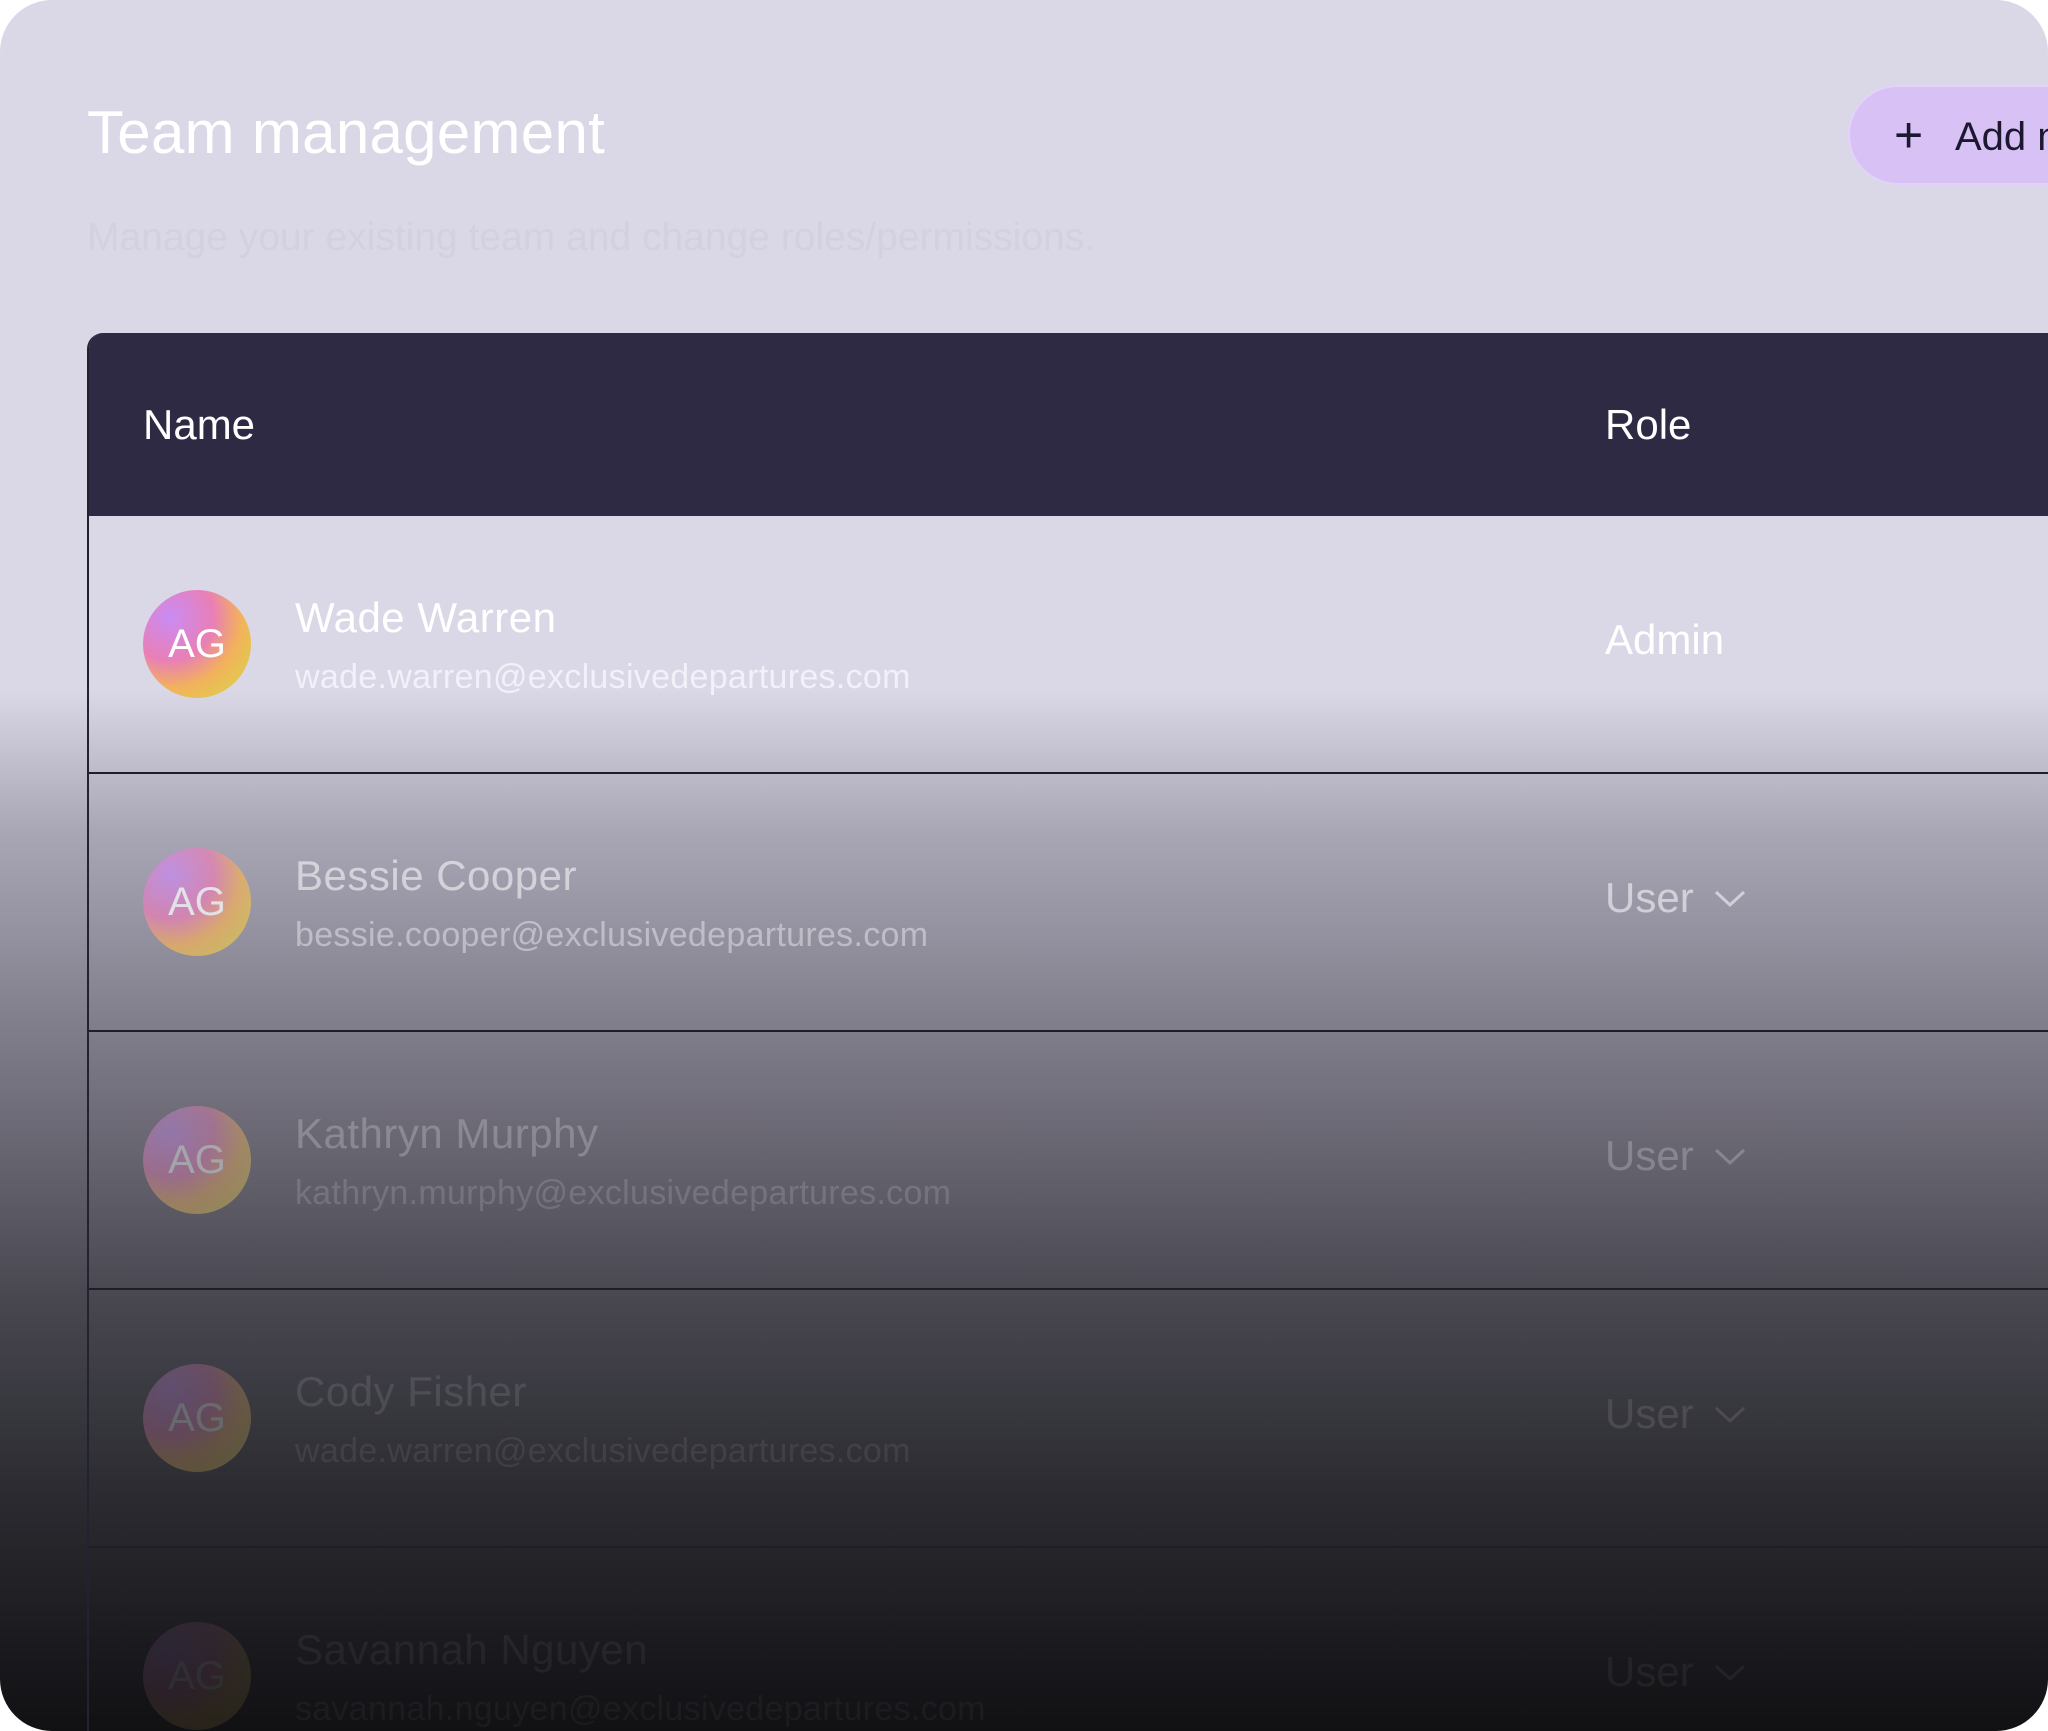  I want to click on add-member-label: Add member, so click(2001, 137).